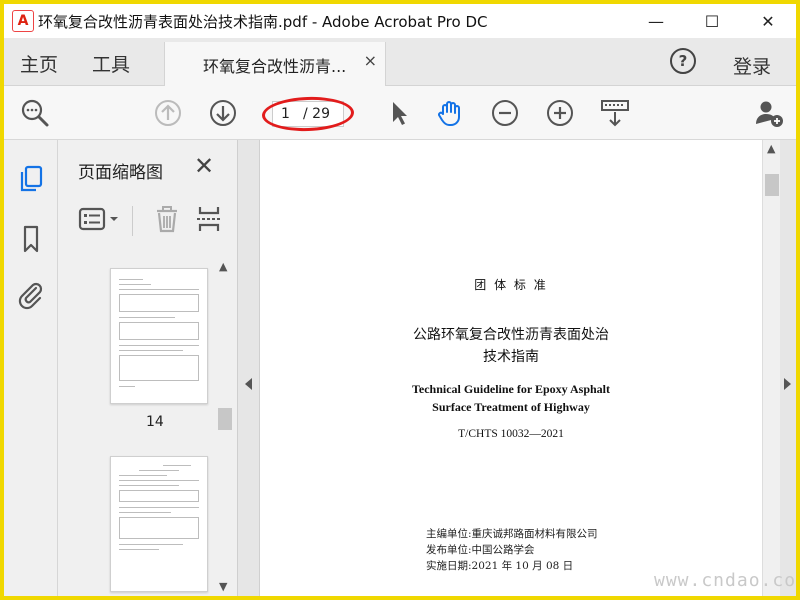  I want to click on page-thumbnails-icon, so click(31, 179).